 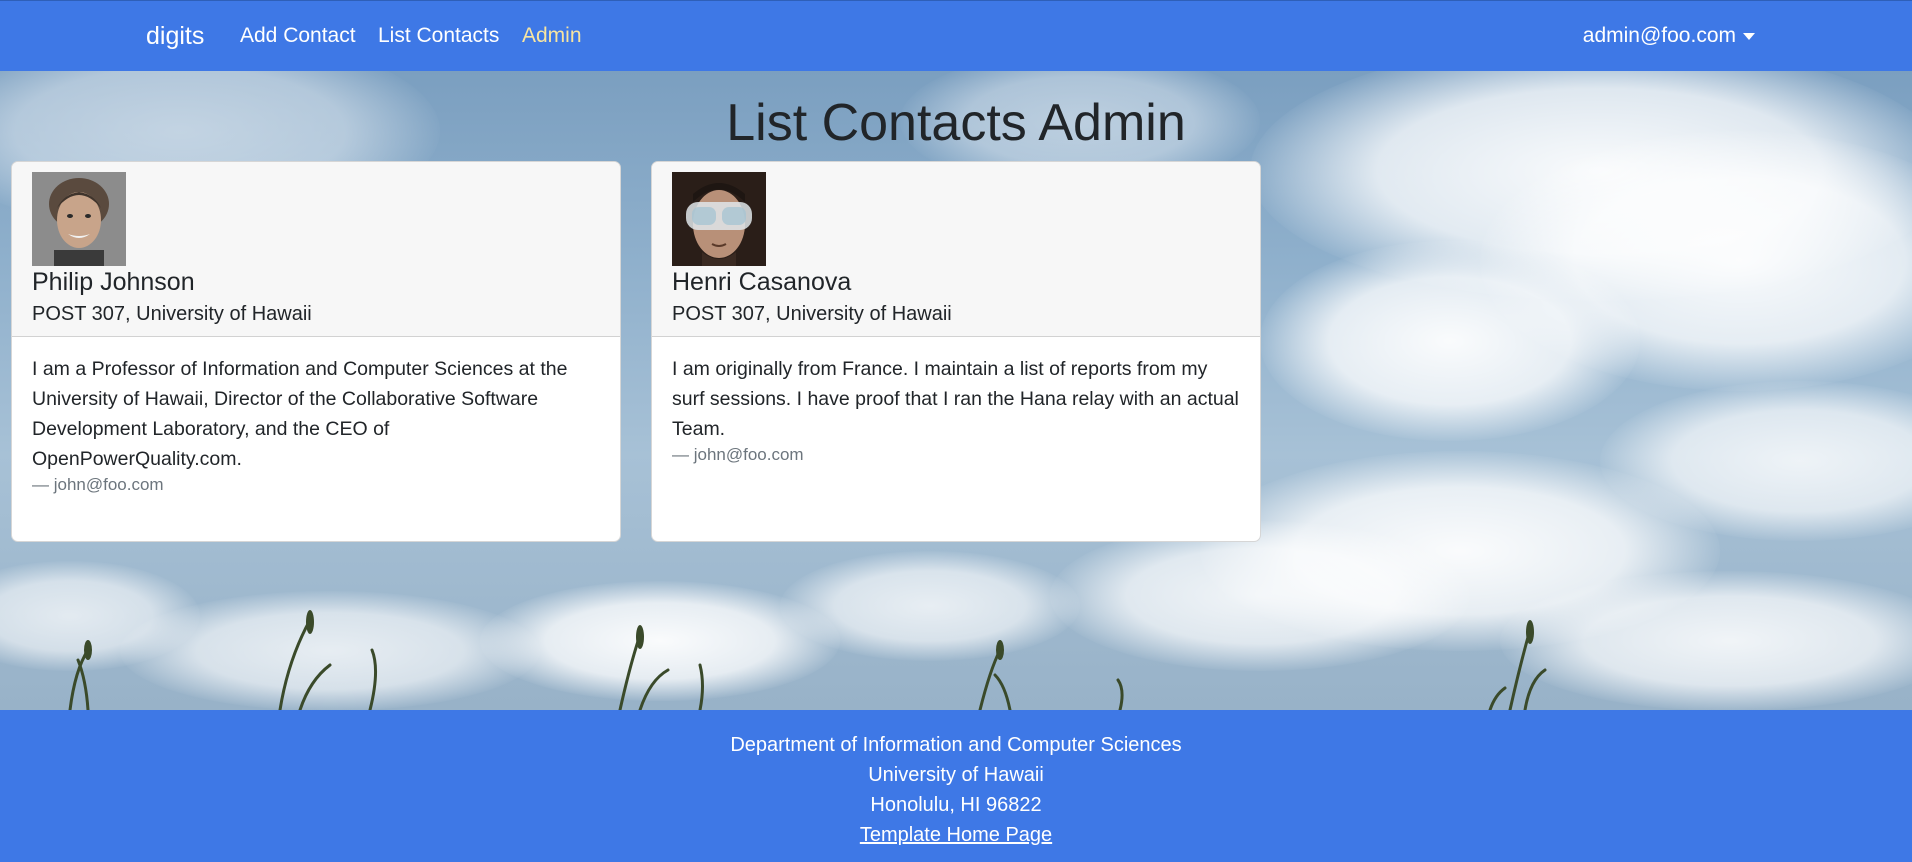 What do you see at coordinates (956, 805) in the screenshot?
I see `footer-address: Honolulu, HI 96822` at bounding box center [956, 805].